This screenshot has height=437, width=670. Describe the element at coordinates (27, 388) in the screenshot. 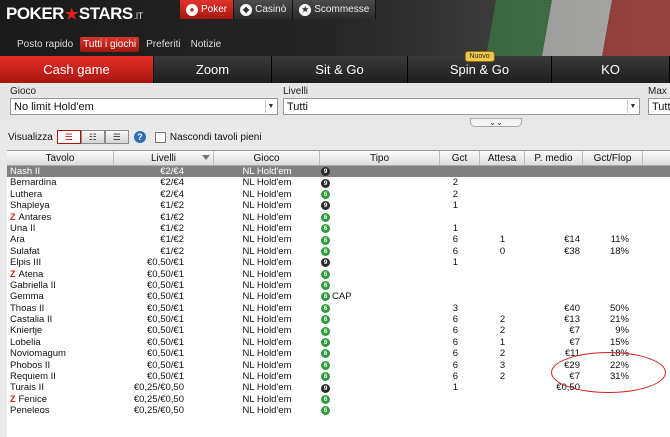

I see `table-name: Turais II` at that location.